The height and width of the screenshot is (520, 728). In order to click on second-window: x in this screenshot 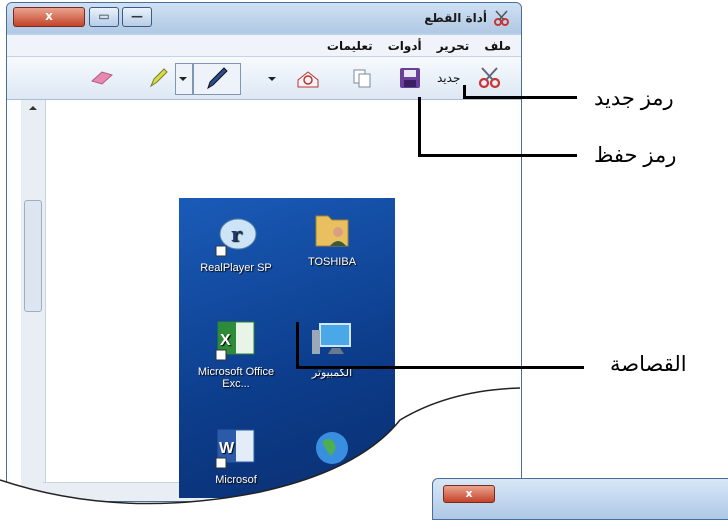, I will do `click(580, 499)`.